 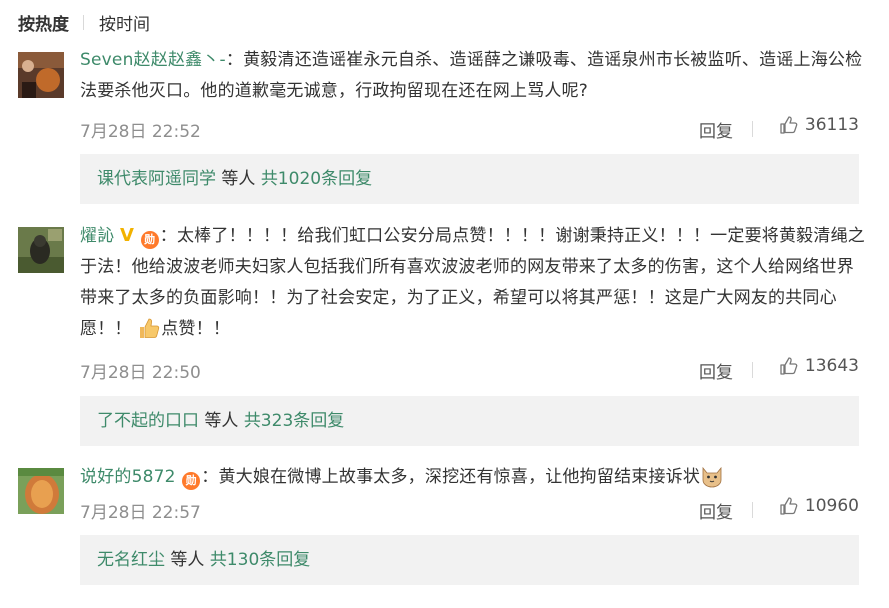 I want to click on reply-count-link: 共130条回复, so click(x=260, y=560).